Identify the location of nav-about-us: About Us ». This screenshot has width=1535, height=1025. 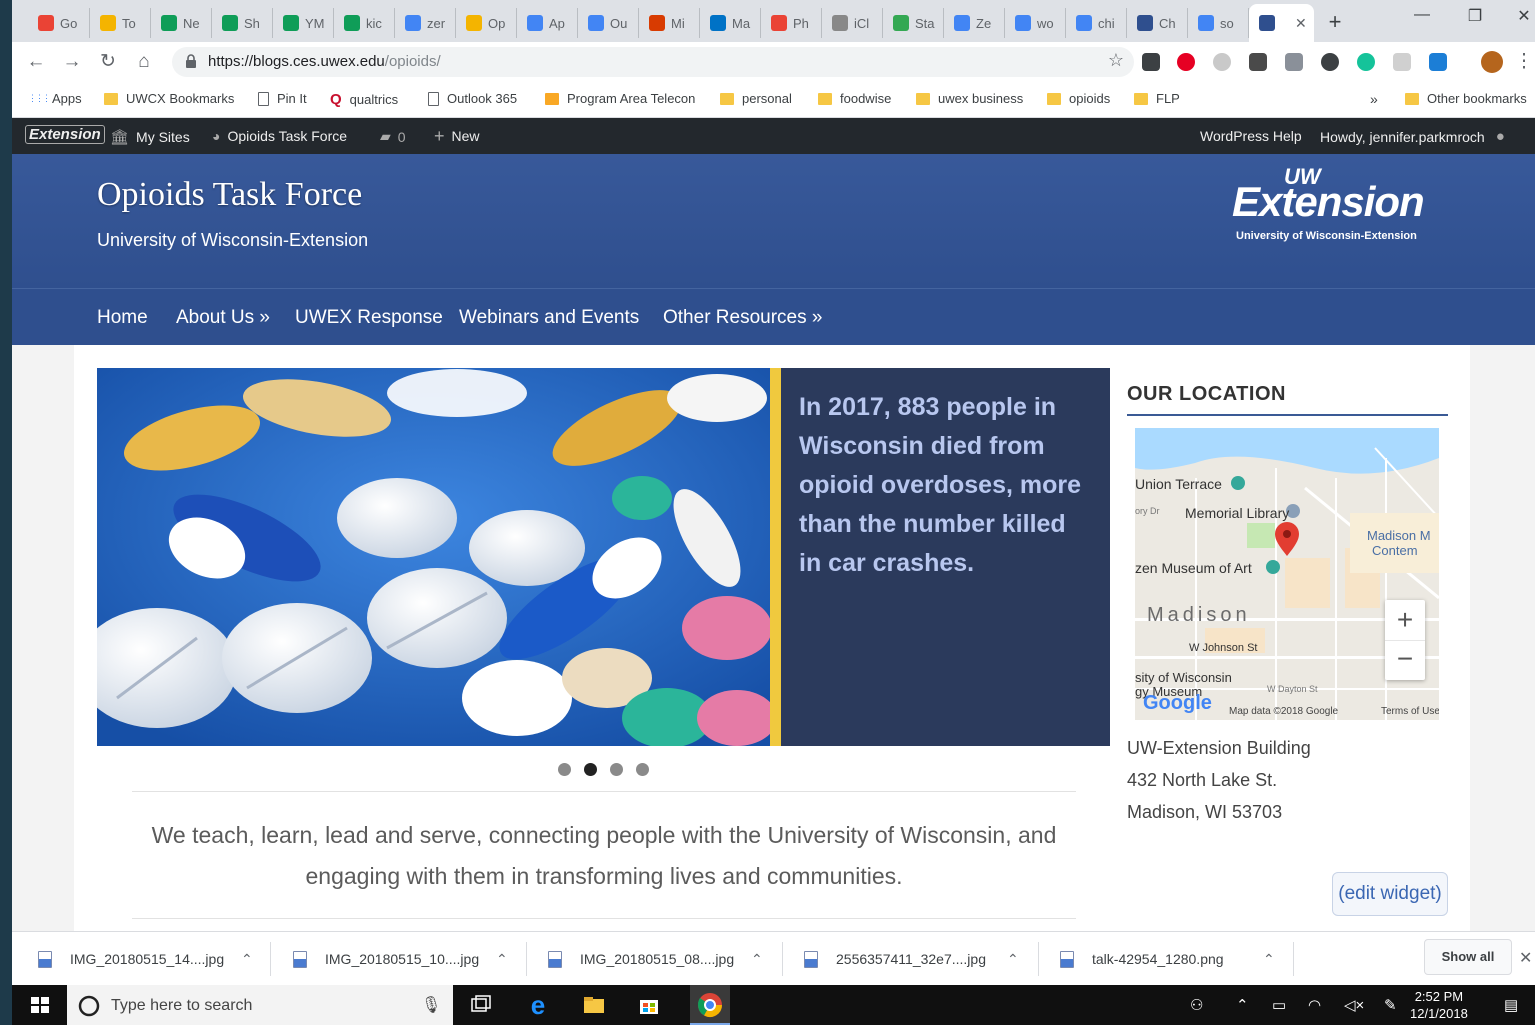
(223, 318).